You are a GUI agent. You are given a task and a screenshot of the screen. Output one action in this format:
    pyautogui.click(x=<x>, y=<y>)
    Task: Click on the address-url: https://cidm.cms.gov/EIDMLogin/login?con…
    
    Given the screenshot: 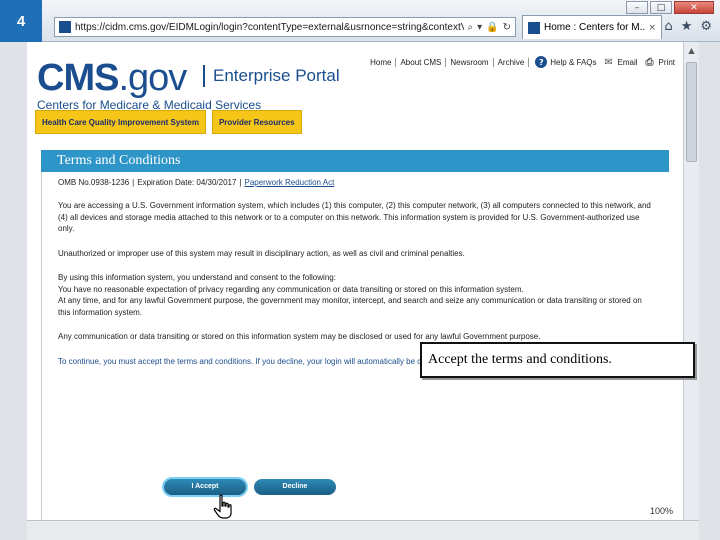 What is the action you would take?
    pyautogui.click(x=269, y=27)
    